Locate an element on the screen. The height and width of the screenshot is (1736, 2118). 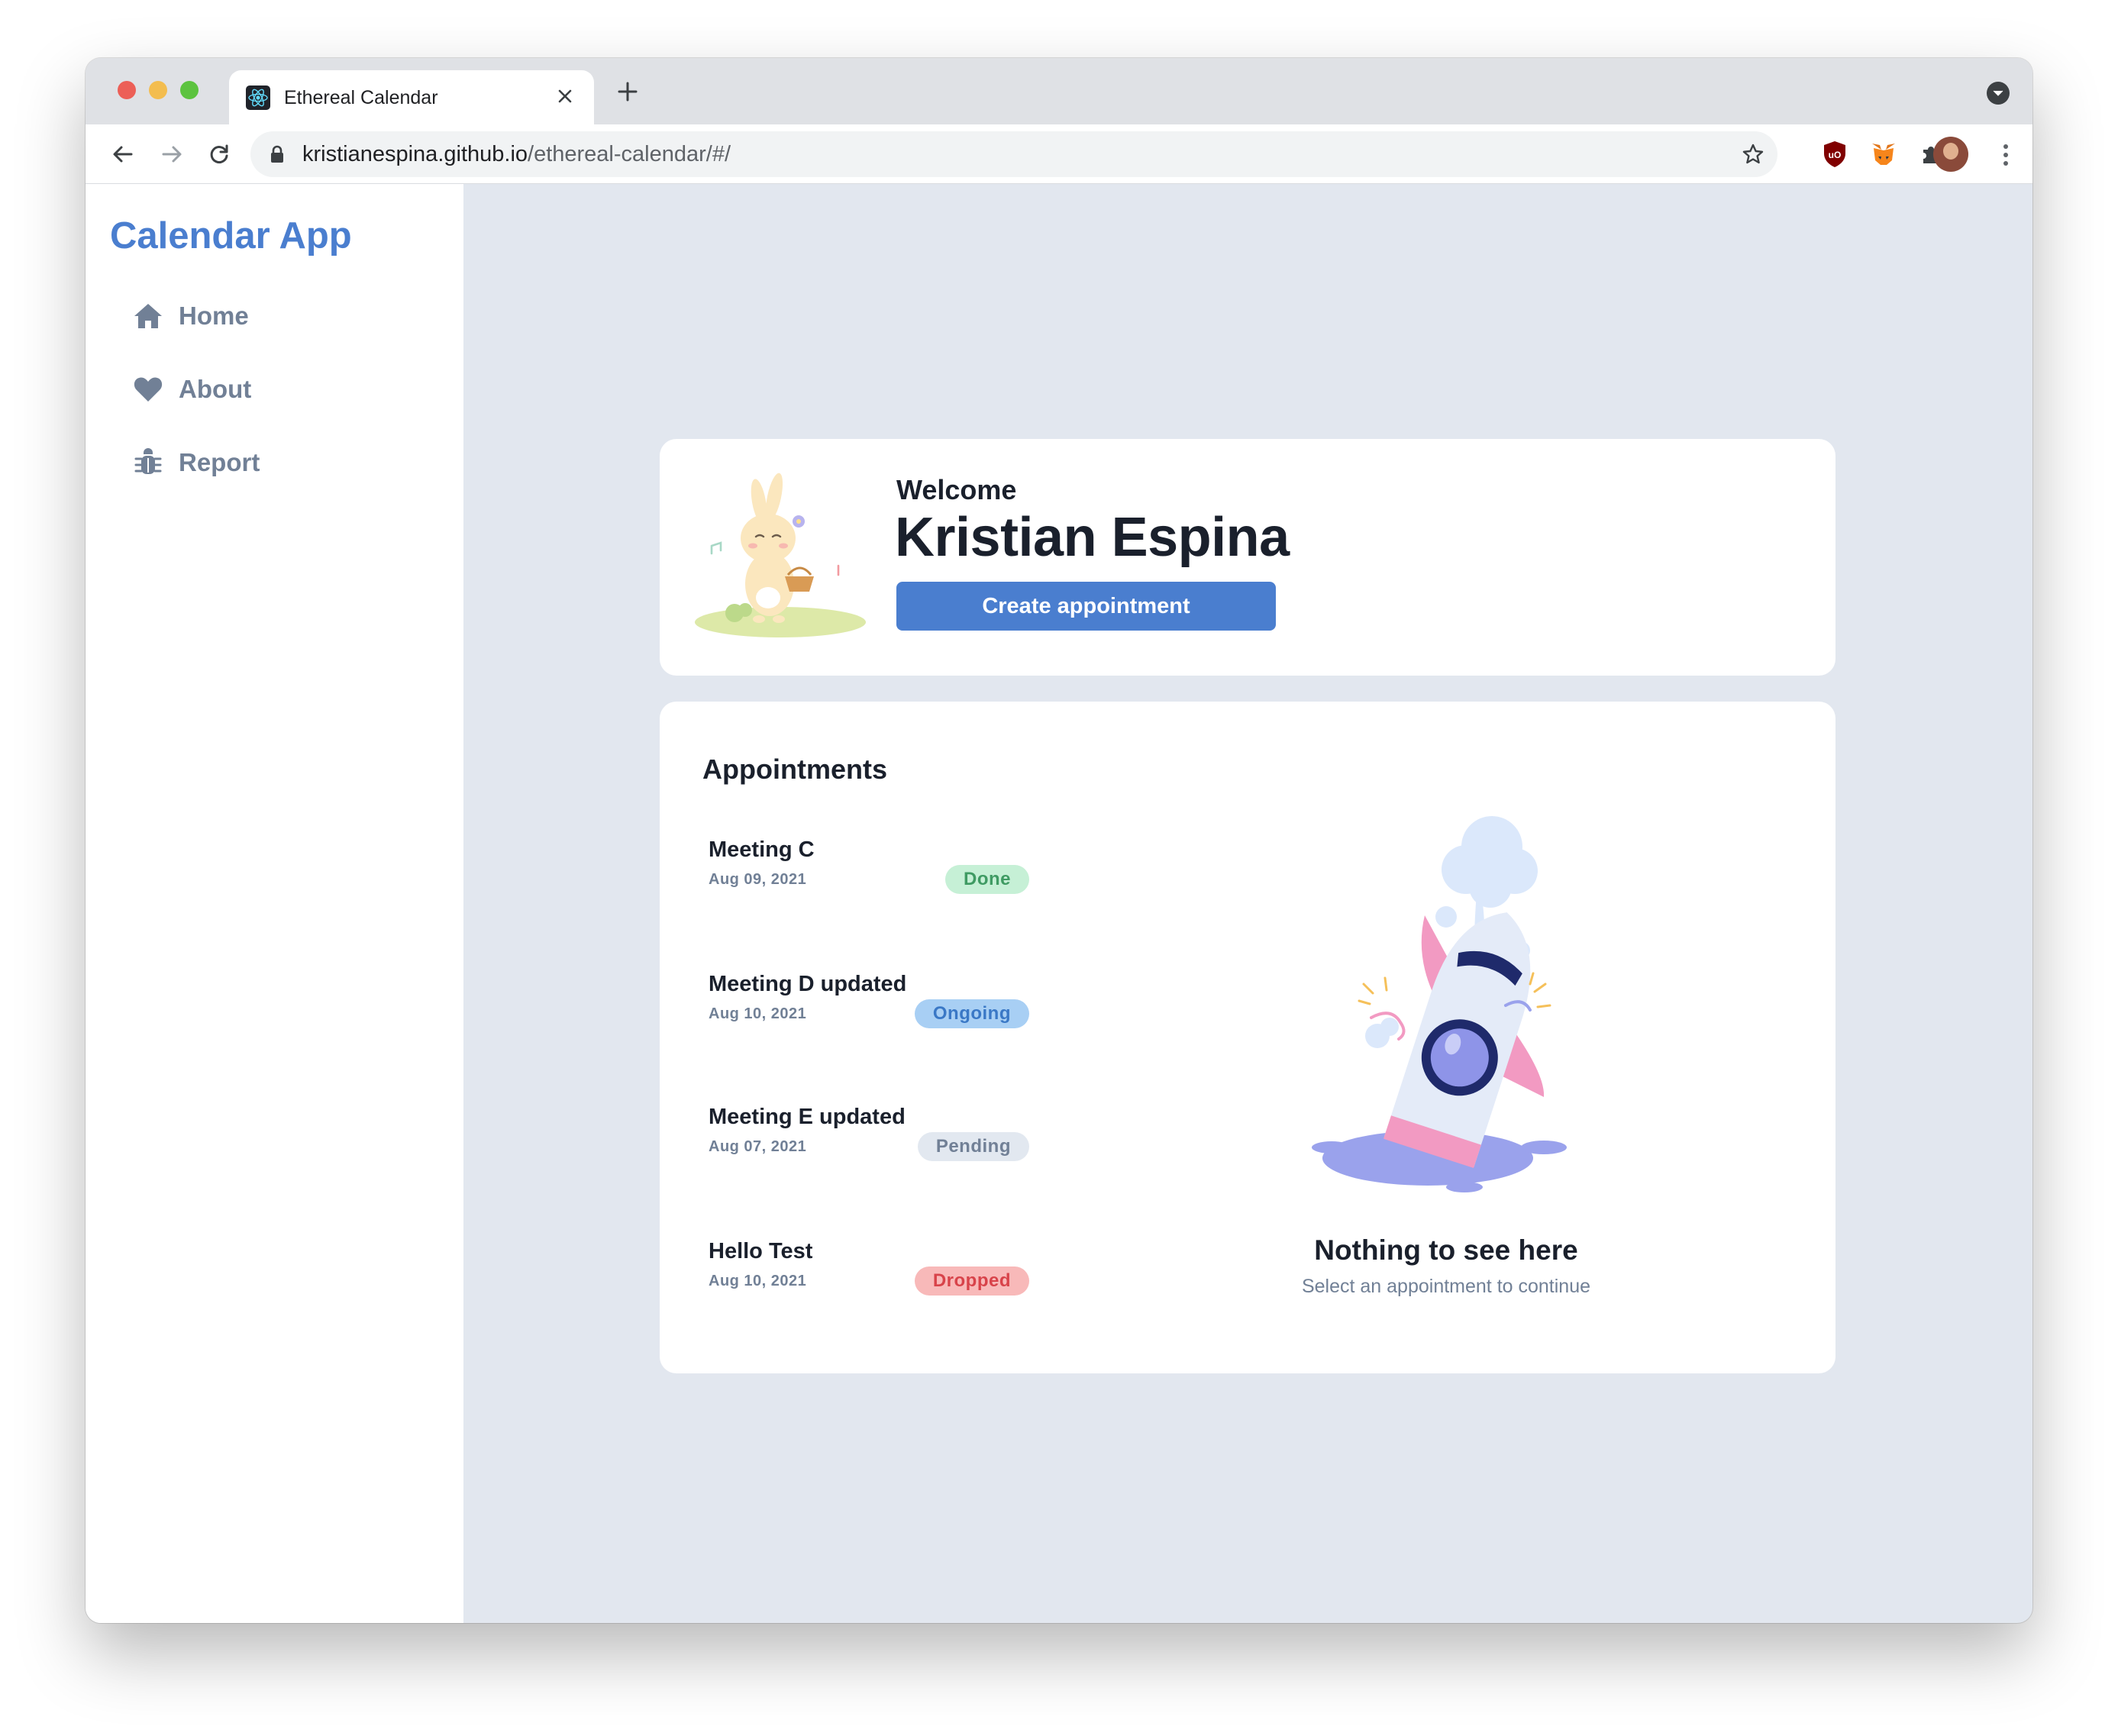
sidebar-item-report: Report is located at coordinates (276, 463).